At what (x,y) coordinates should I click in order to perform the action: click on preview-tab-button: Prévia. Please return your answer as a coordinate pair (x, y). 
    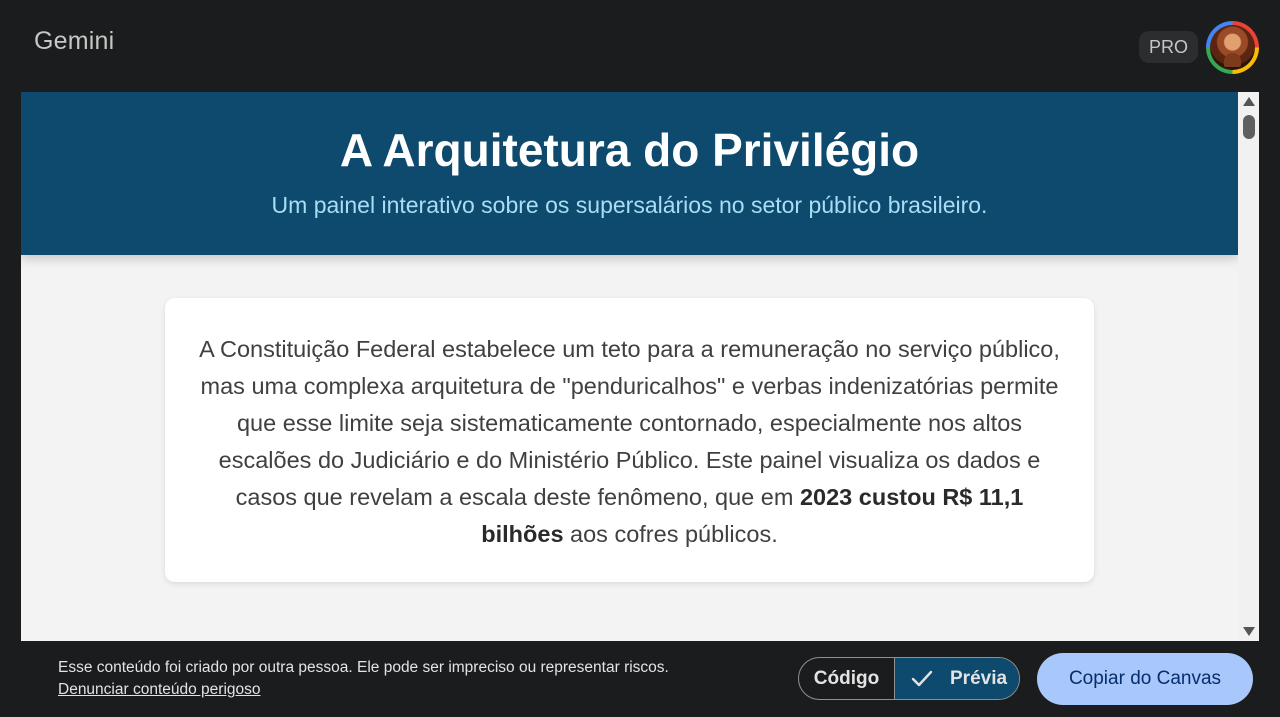
    Looking at the image, I should click on (956, 678).